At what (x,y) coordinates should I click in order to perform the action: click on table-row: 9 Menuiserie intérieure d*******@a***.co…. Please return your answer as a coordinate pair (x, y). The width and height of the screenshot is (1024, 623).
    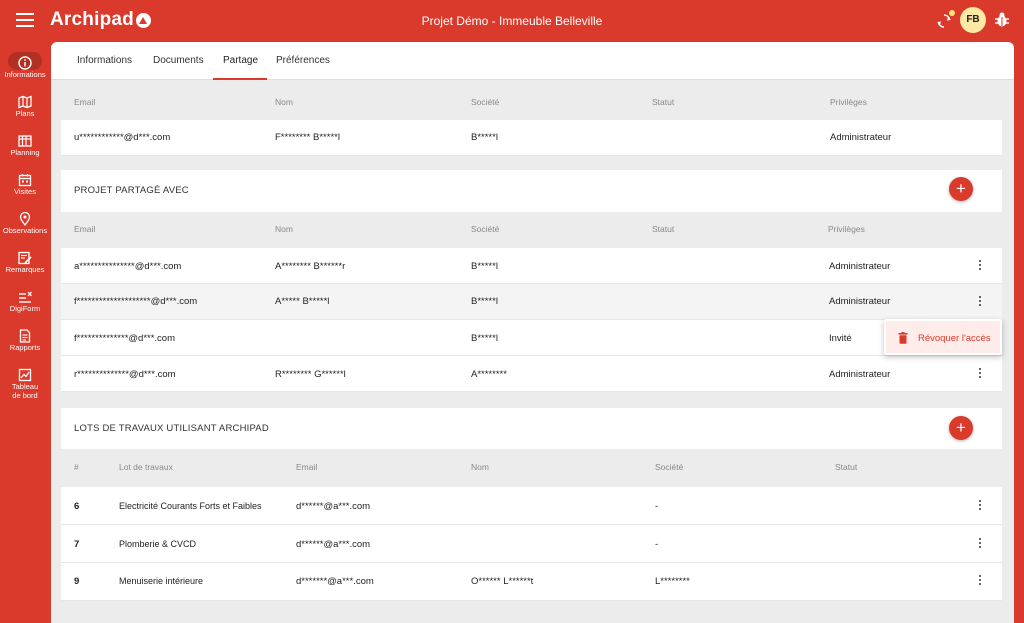
    Looking at the image, I should click on (531, 582).